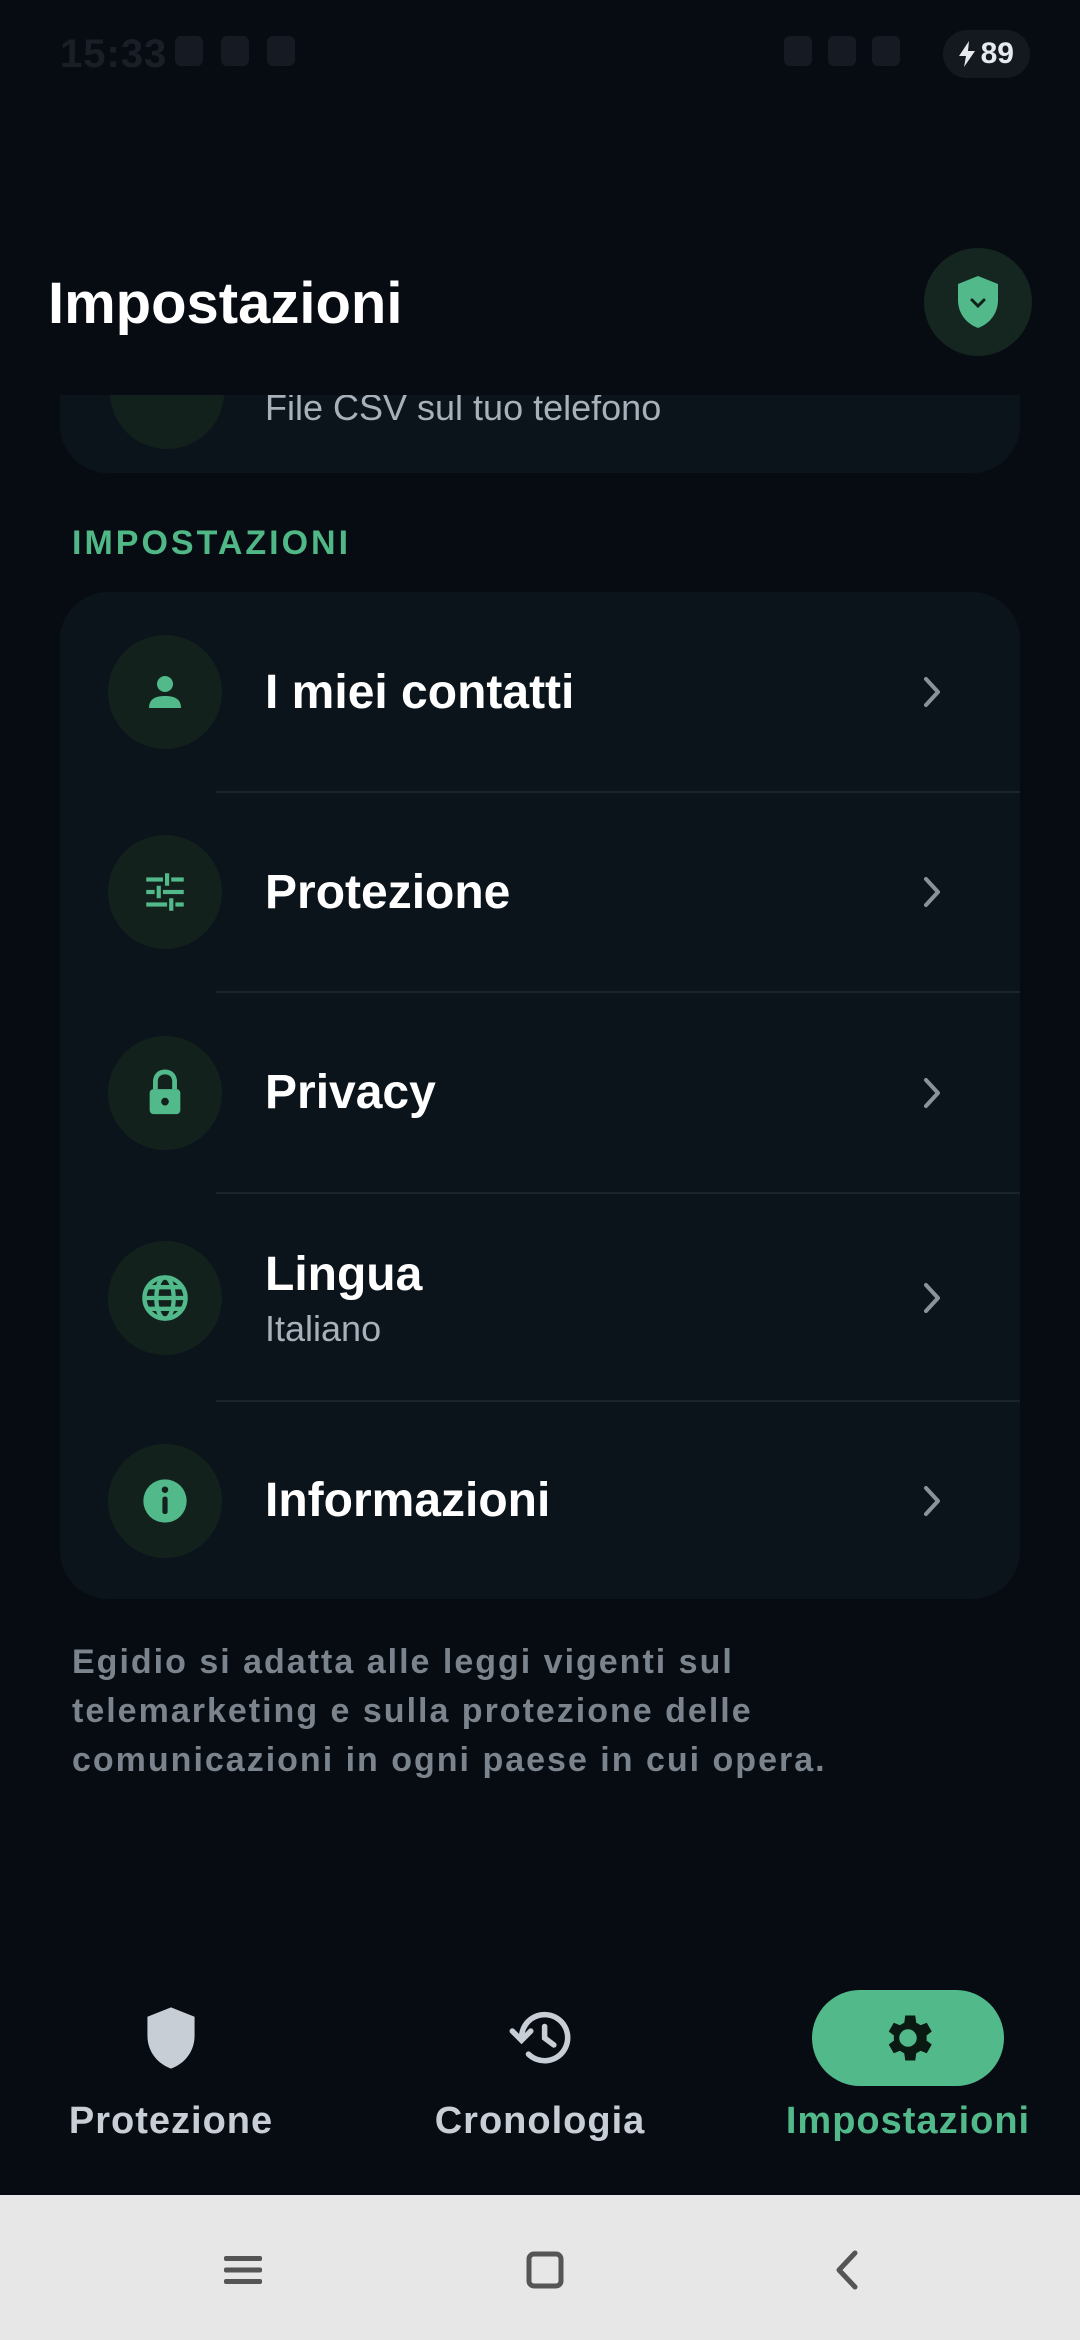 The width and height of the screenshot is (1080, 2340). I want to click on chevron-left-icon, so click(847, 2270).